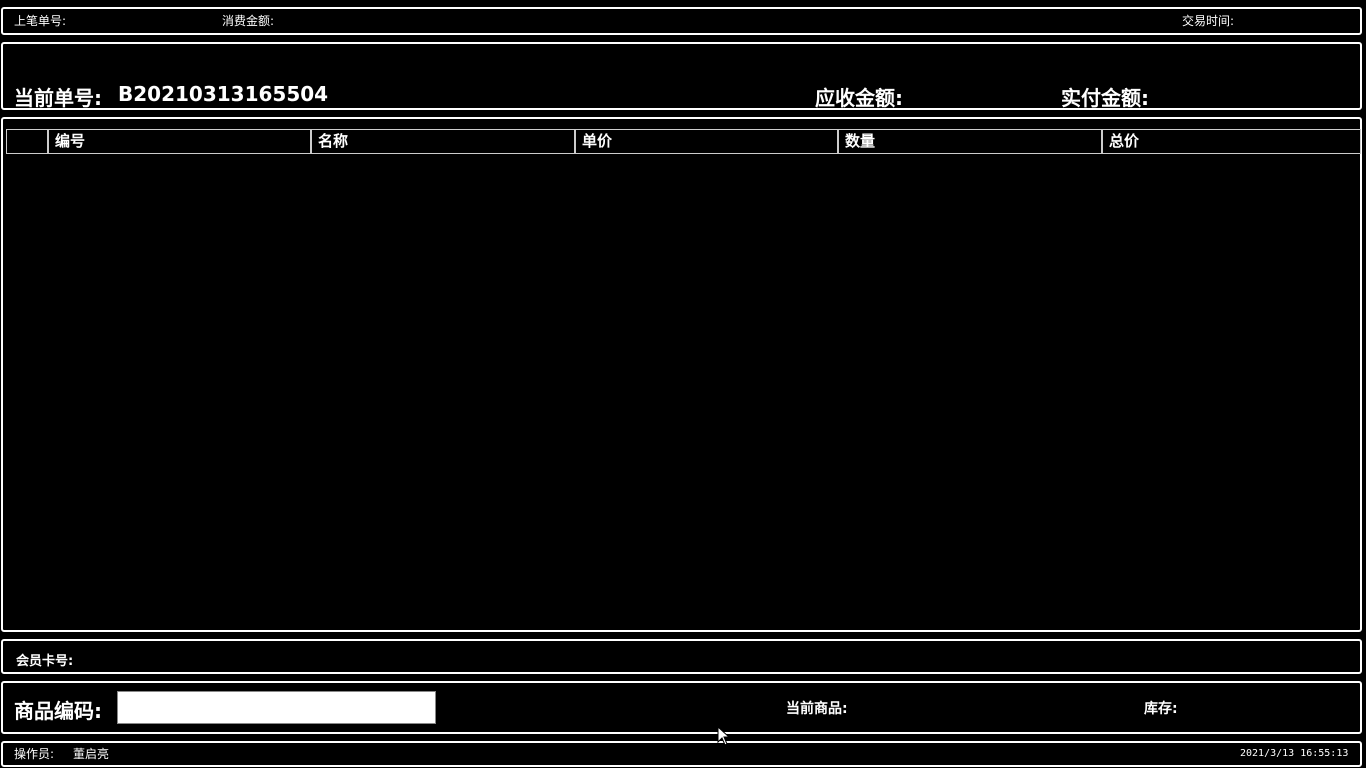  Describe the element at coordinates (40, 21) in the screenshot. I see `last-order-label: 上笔单号:` at that location.